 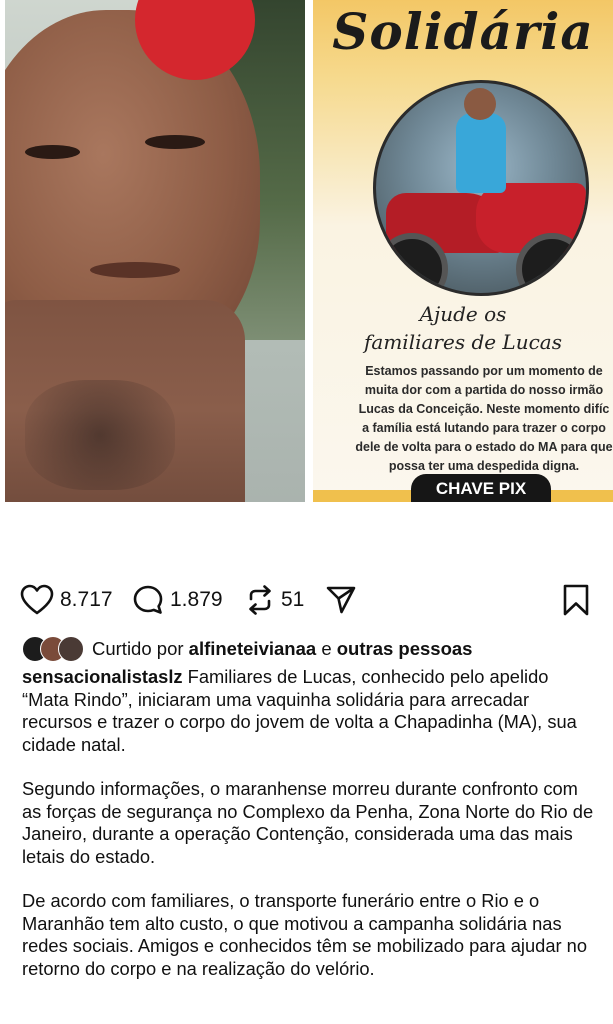 What do you see at coordinates (148, 600) in the screenshot?
I see `comment-bubble-icon` at bounding box center [148, 600].